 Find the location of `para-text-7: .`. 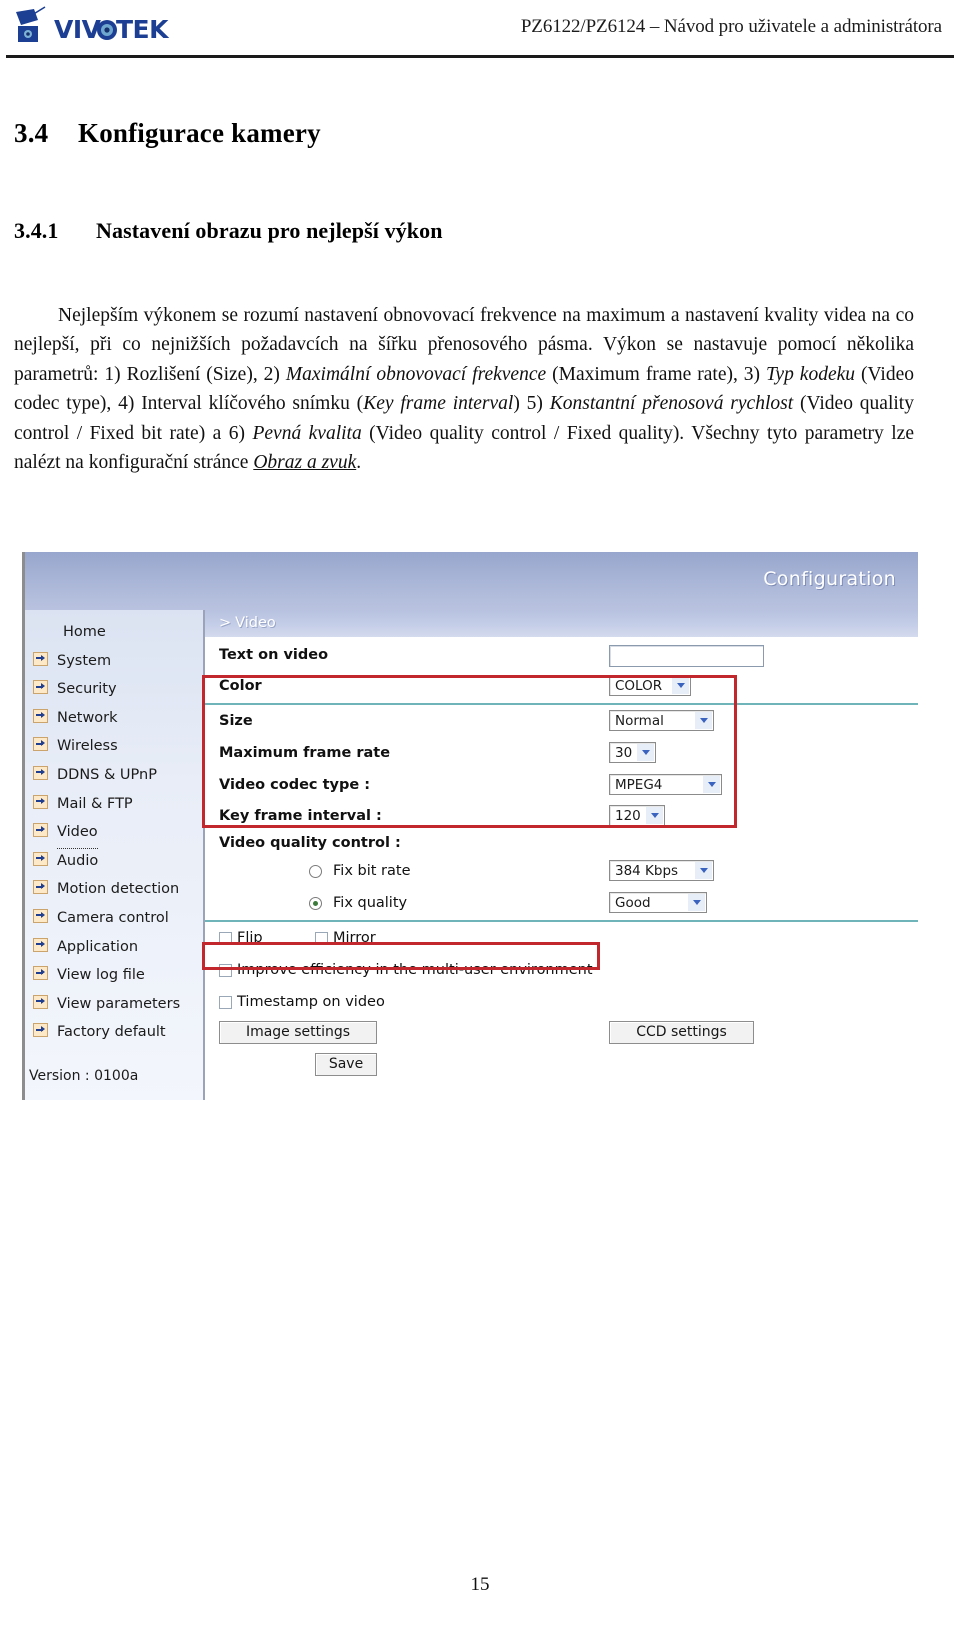

para-text-7: . is located at coordinates (359, 462).